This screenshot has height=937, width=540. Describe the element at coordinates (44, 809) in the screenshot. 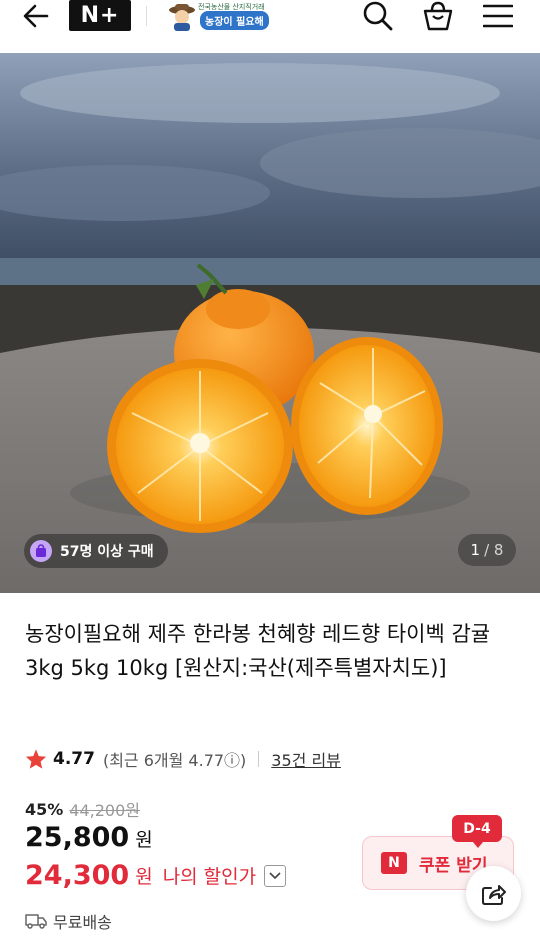

I see `discount-percent: 45%` at that location.